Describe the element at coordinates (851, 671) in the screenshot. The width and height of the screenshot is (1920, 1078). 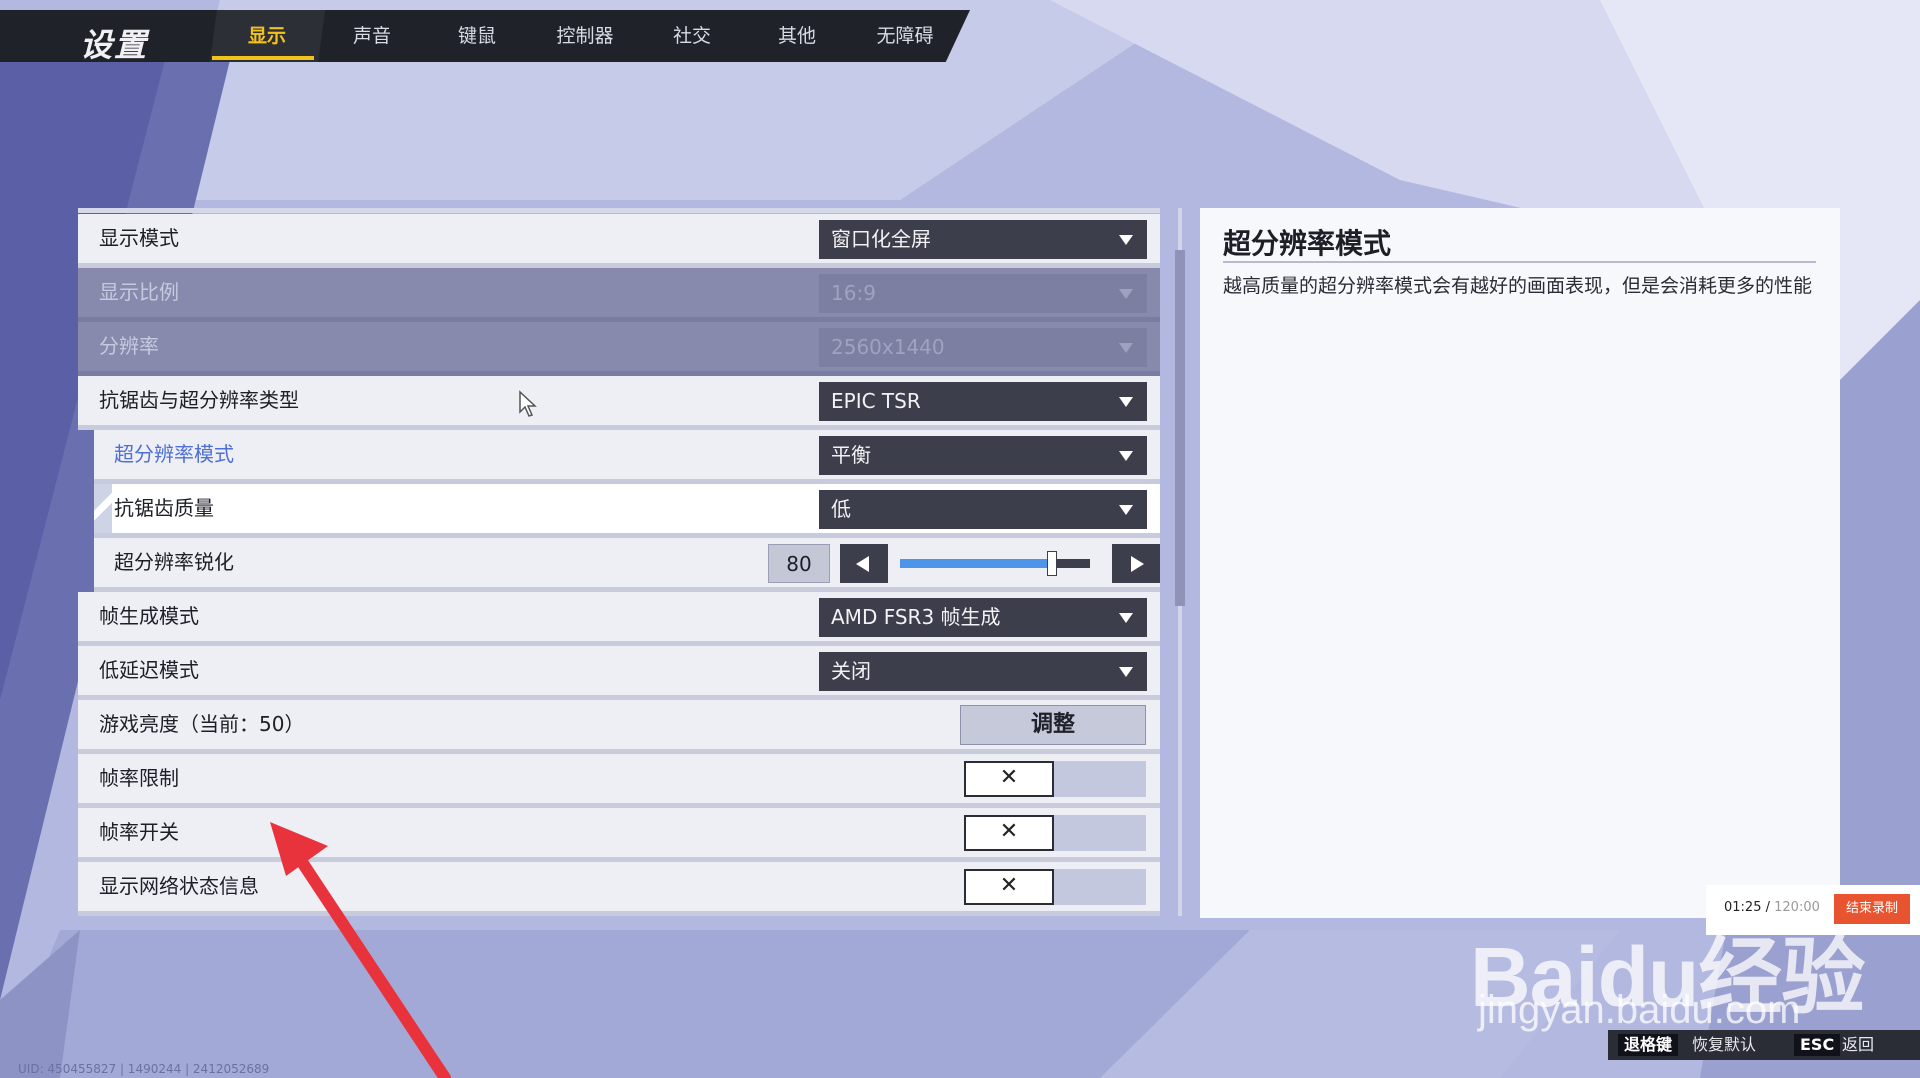
I see `dropdown-value: 关闭` at that location.